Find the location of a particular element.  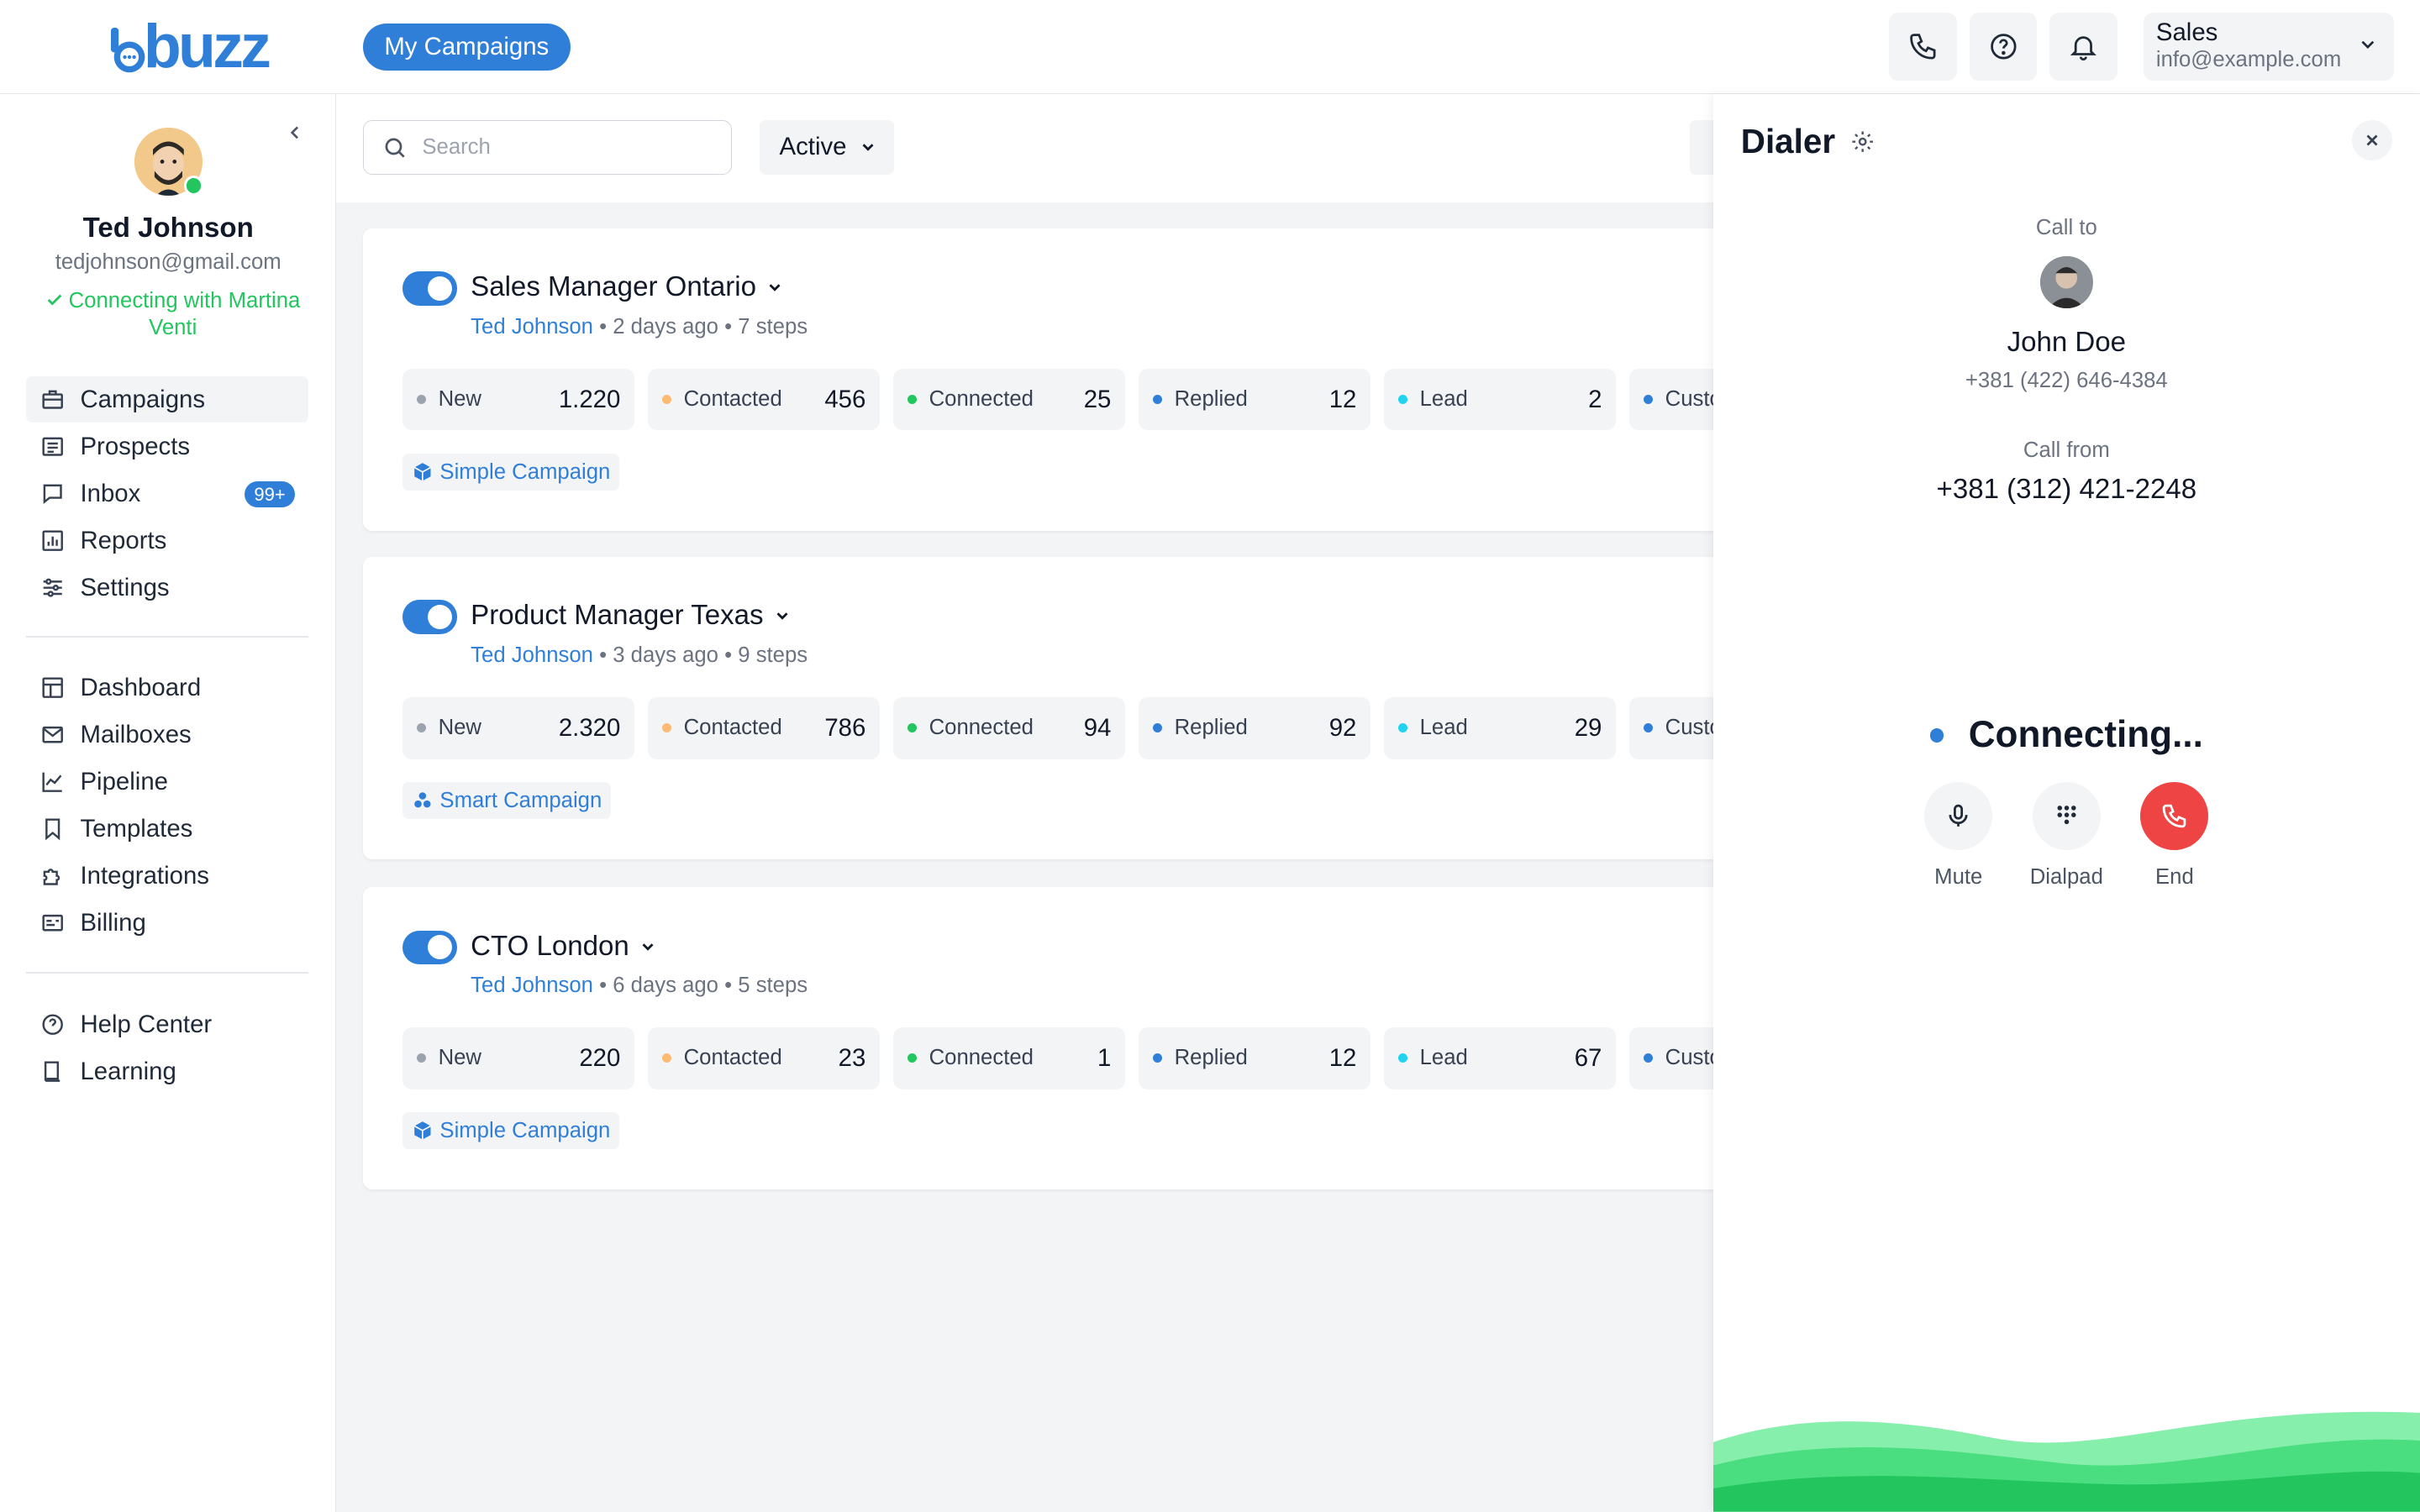

help-icon is located at coordinates (2003, 46).